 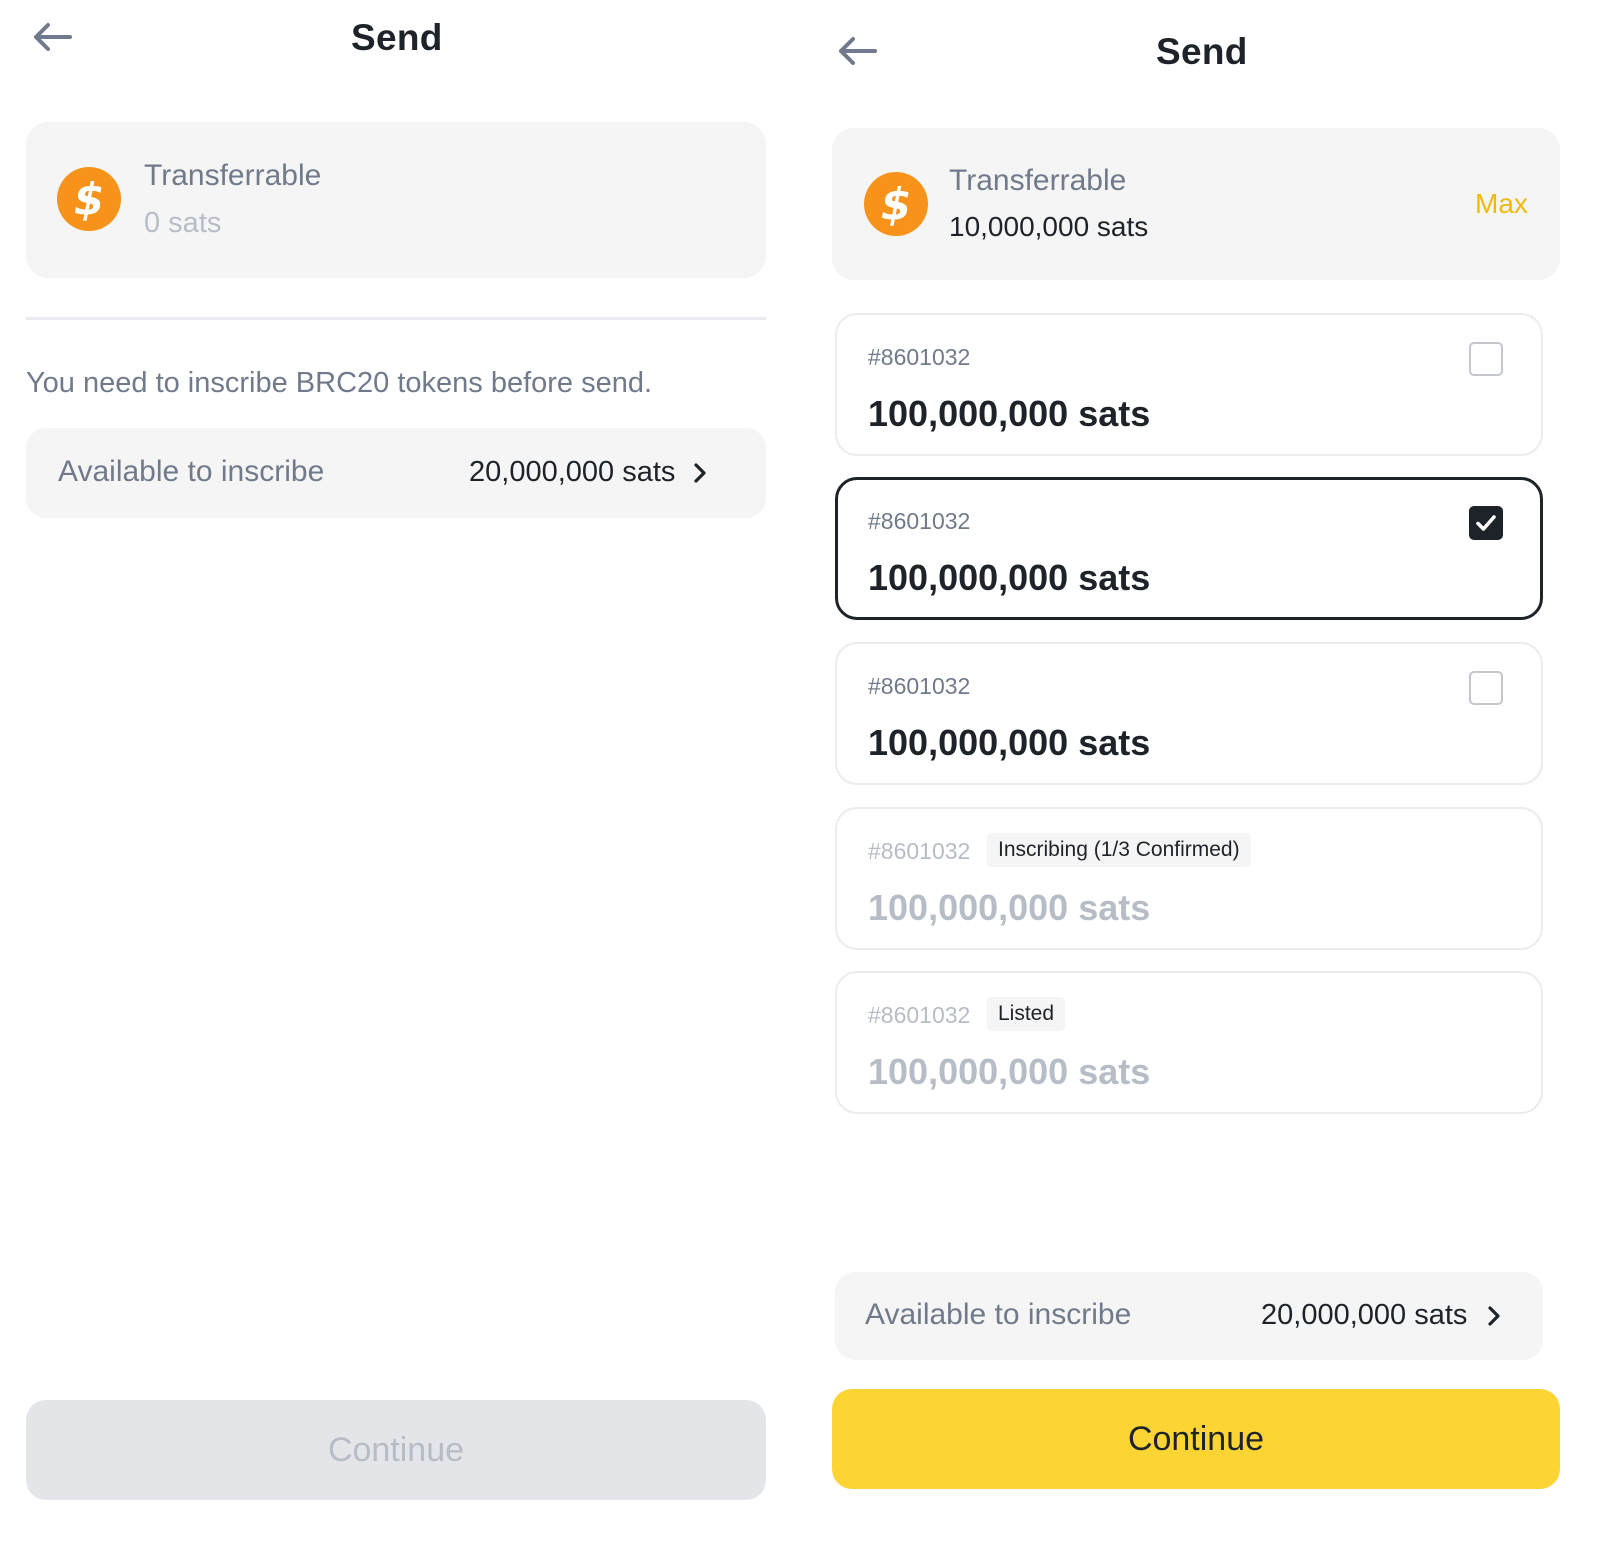 I want to click on checkmark-icon, so click(x=1486, y=523).